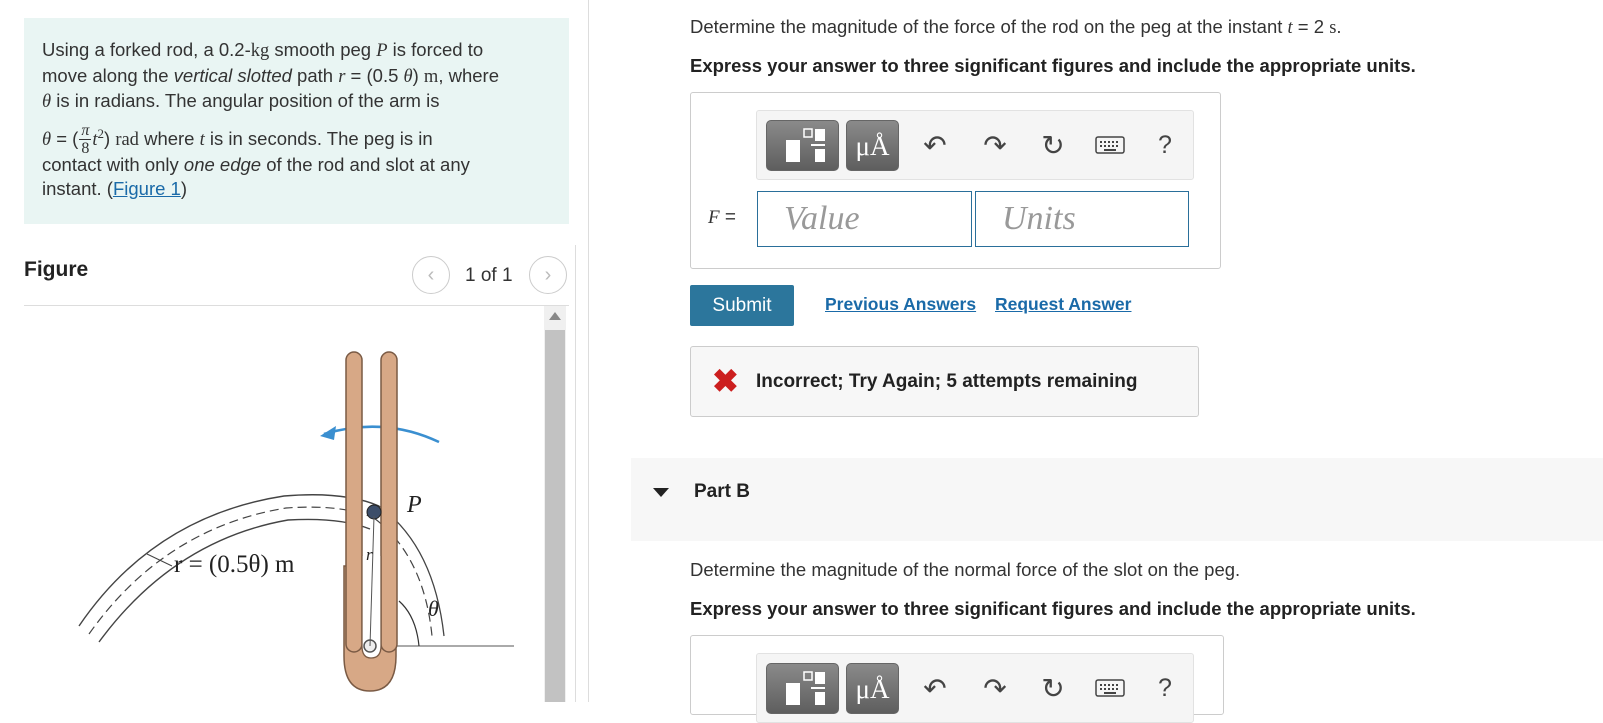  What do you see at coordinates (159, 560) in the screenshot?
I see `path-label-leader` at bounding box center [159, 560].